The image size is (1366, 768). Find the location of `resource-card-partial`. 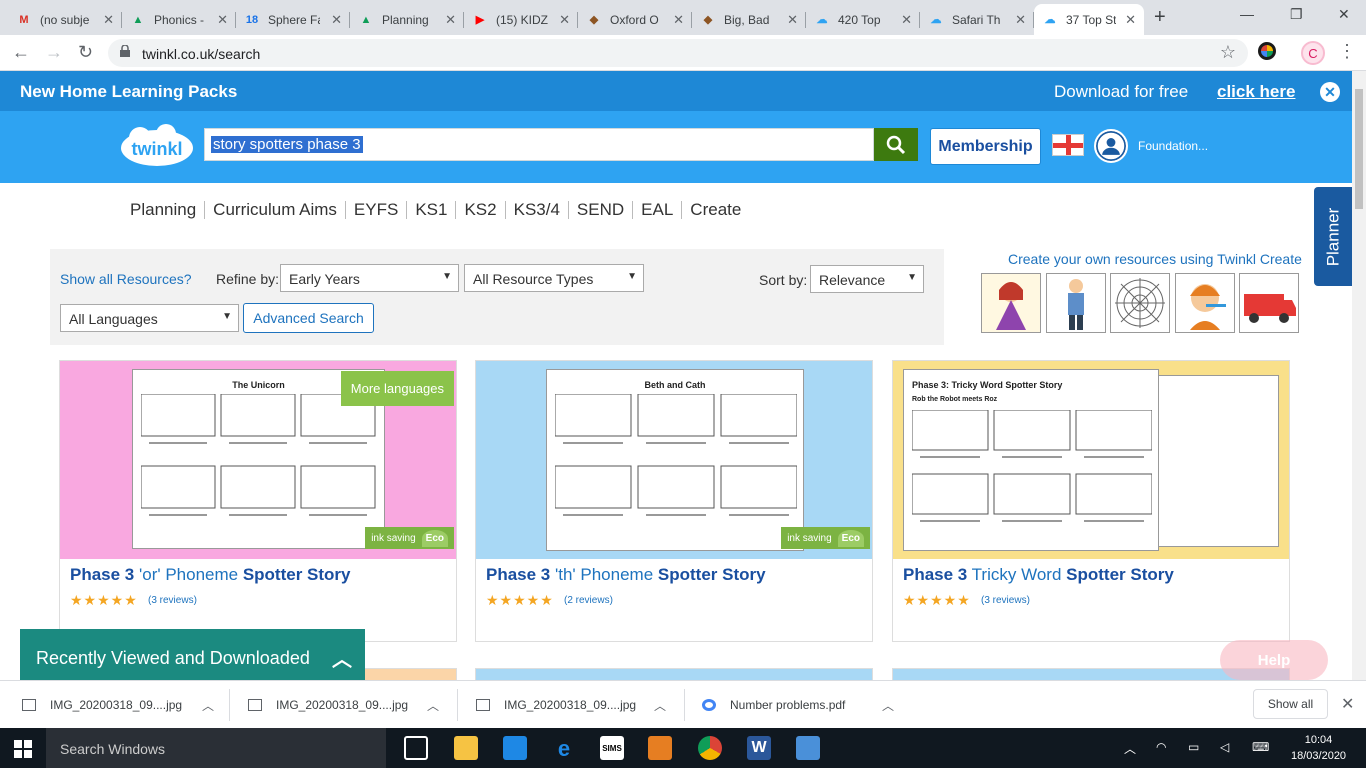

resource-card-partial is located at coordinates (674, 674).